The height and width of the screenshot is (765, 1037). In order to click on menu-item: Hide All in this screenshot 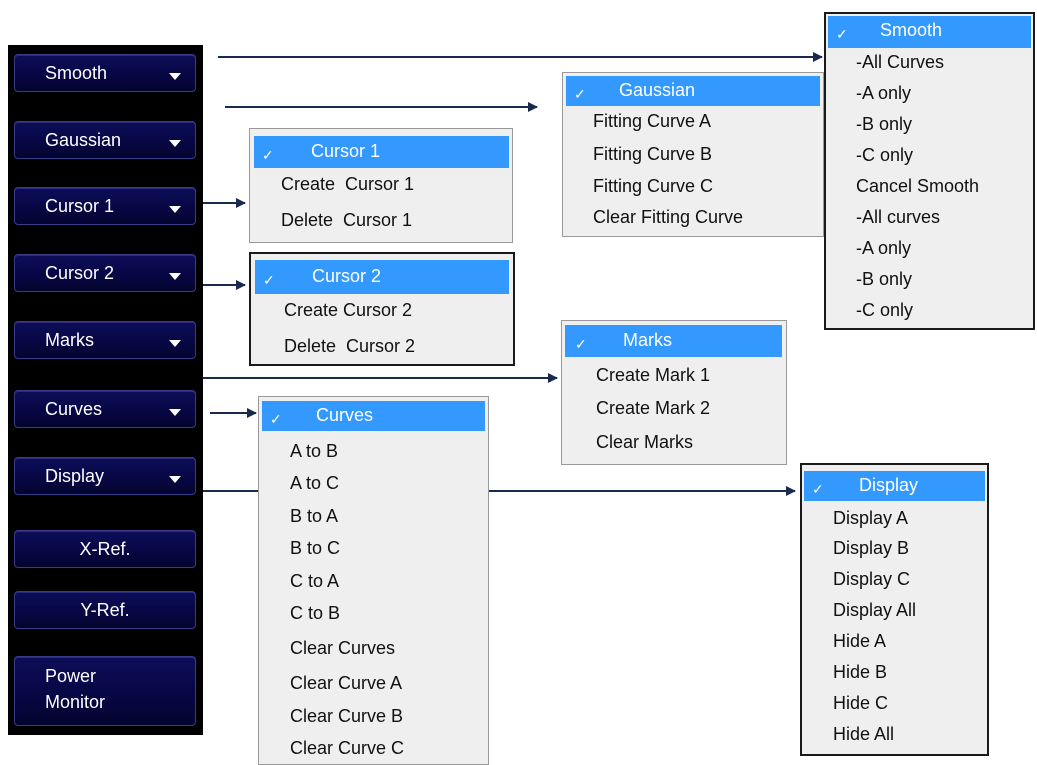, I will do `click(863, 734)`.